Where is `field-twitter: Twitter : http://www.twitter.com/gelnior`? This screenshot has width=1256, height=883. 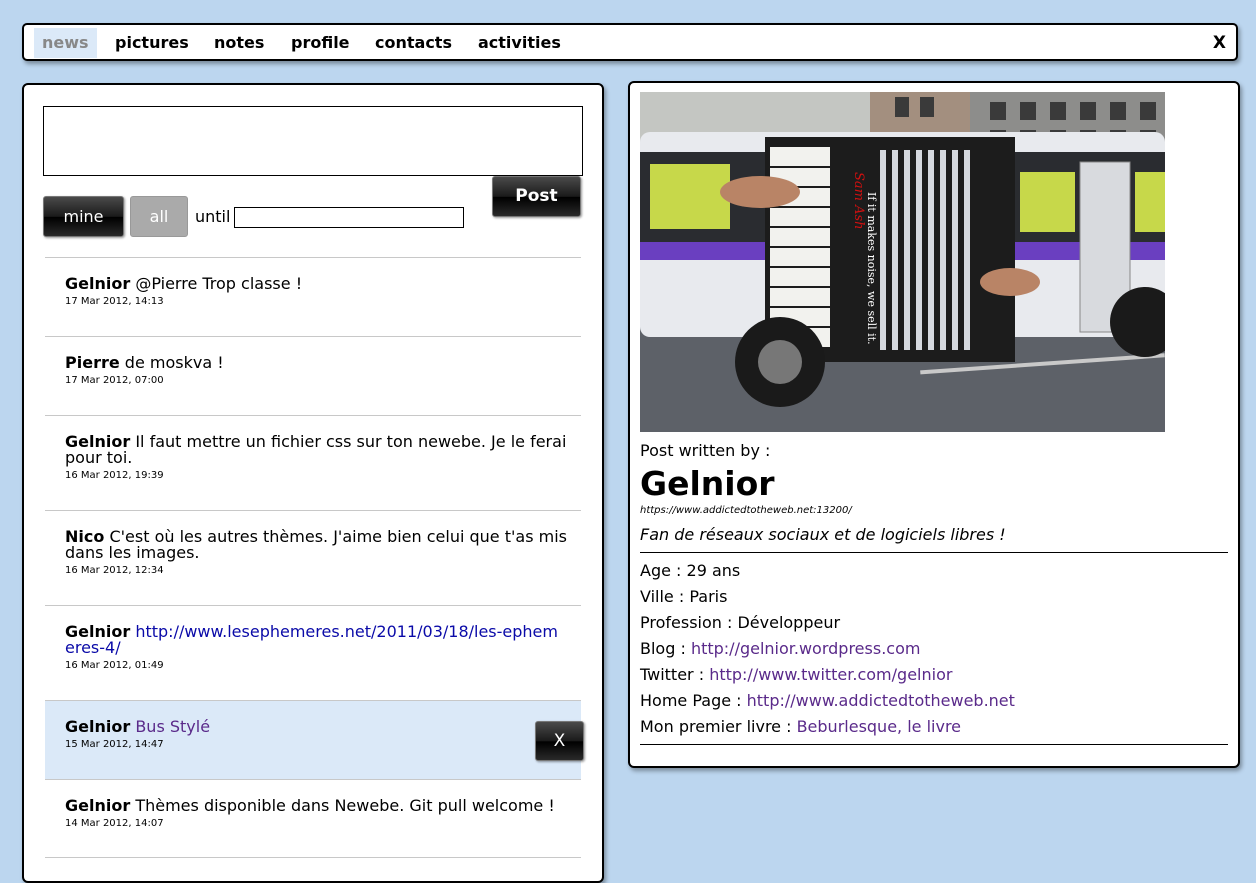
field-twitter: Twitter : http://www.twitter.com/gelnior is located at coordinates (796, 674).